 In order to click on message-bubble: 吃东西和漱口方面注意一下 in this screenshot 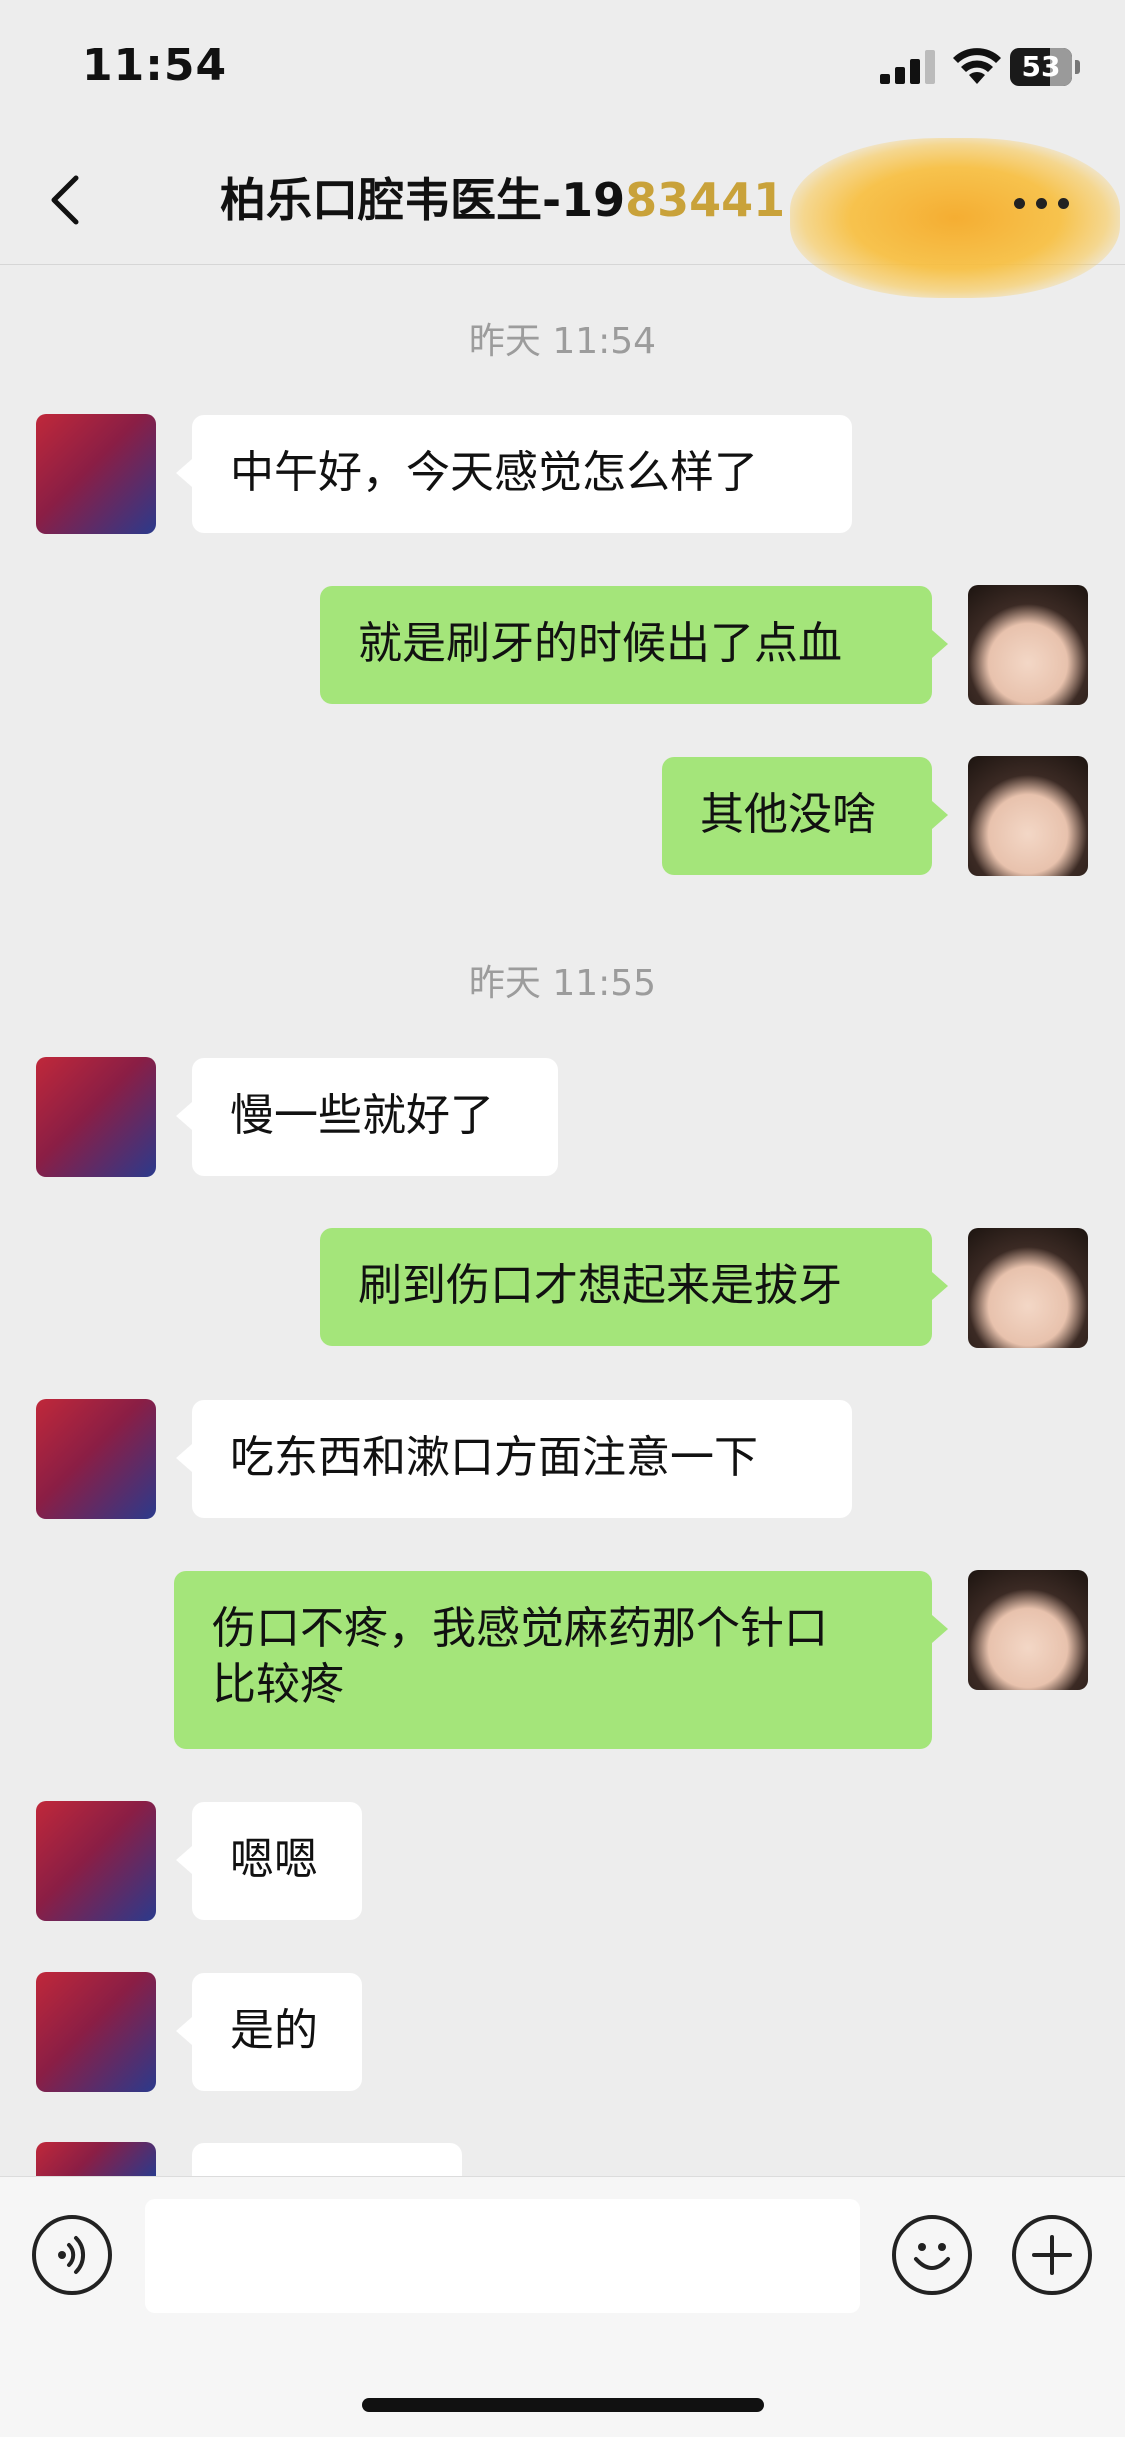, I will do `click(514, 1459)`.